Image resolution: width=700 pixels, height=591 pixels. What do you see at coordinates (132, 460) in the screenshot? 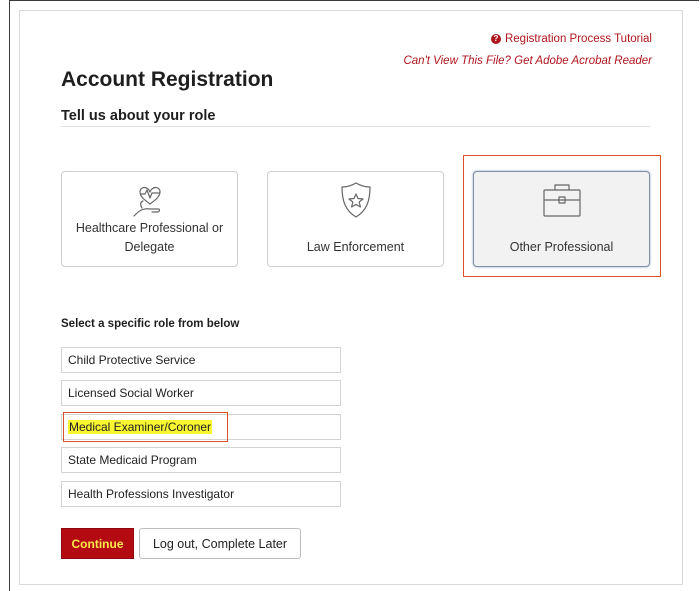
I see `role-option-label: State Medicaid Program` at bounding box center [132, 460].